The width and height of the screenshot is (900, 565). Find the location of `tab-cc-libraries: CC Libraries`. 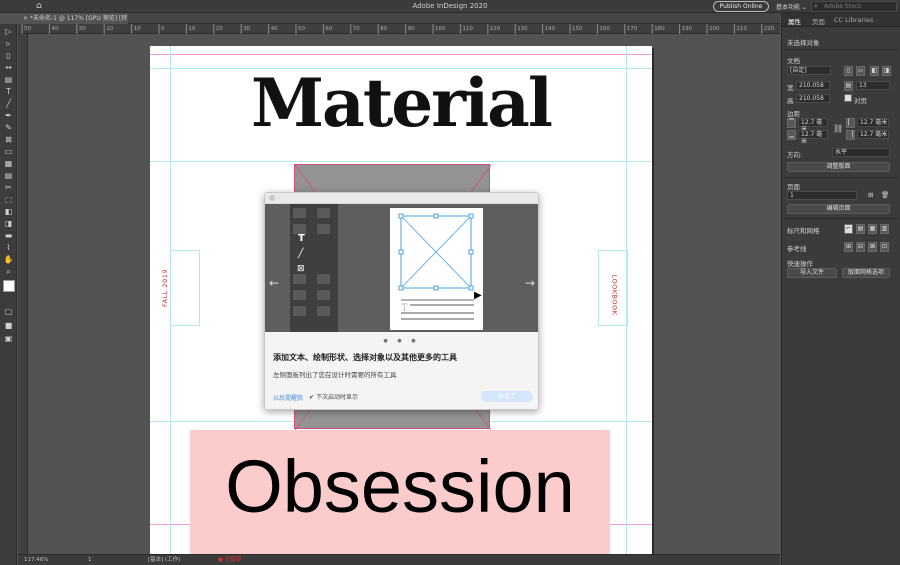

tab-cc-libraries: CC Libraries is located at coordinates (853, 20).